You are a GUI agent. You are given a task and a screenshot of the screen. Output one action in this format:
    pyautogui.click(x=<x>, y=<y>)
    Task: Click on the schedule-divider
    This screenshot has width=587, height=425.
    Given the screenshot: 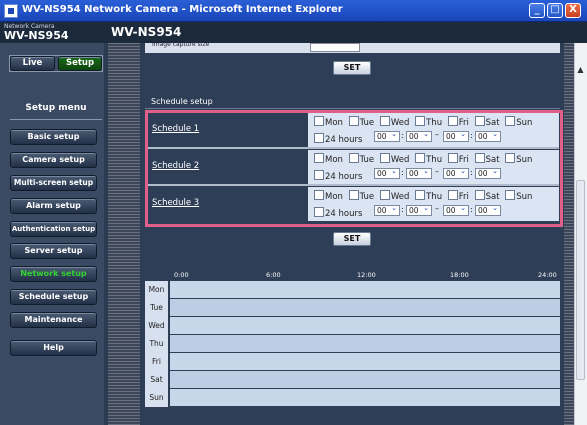 What is the action you would take?
    pyautogui.click(x=352, y=108)
    